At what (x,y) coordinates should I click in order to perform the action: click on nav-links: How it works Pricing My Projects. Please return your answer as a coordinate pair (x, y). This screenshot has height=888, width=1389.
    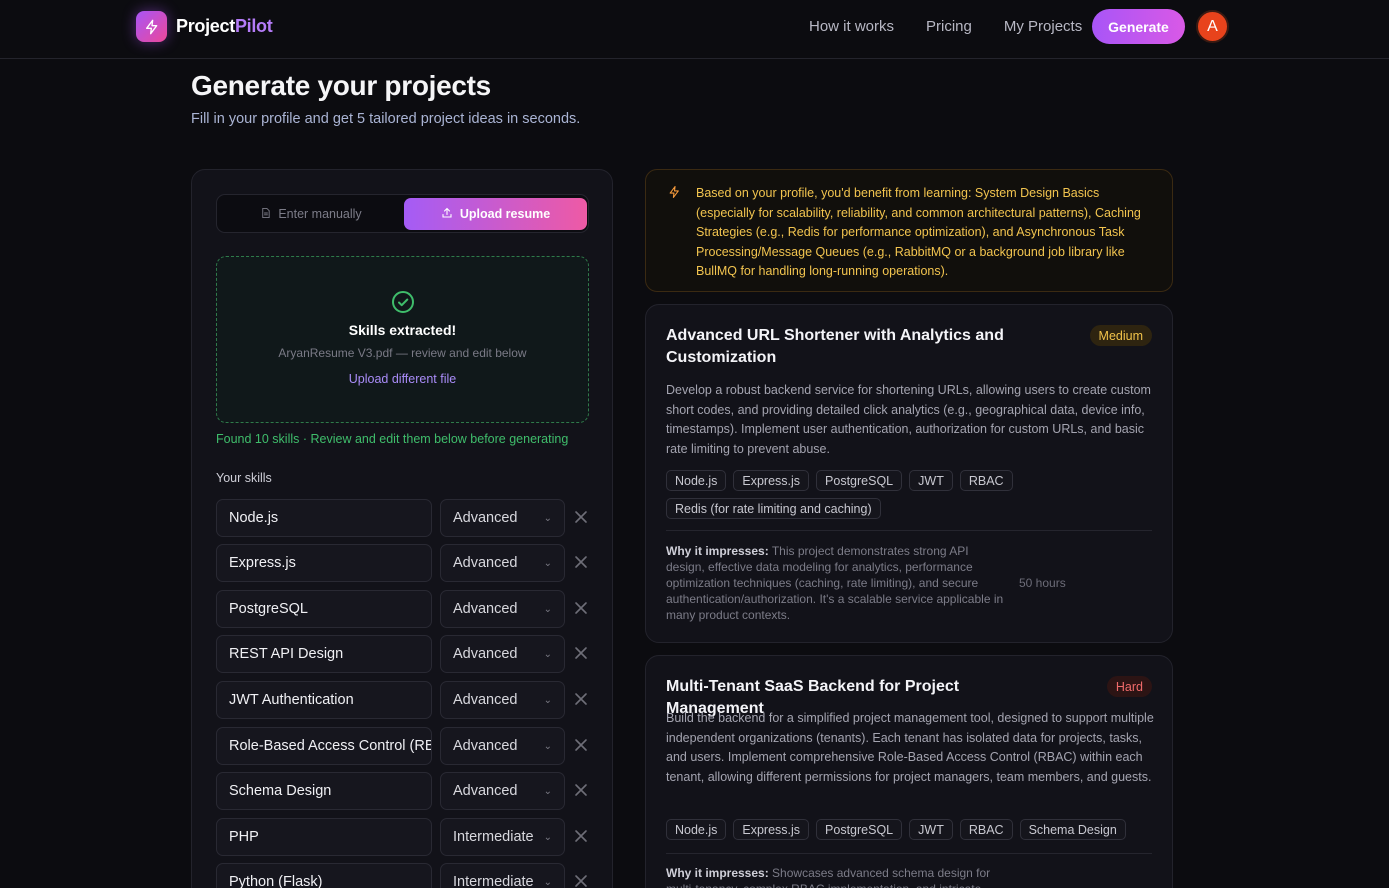
    Looking at the image, I should click on (945, 26).